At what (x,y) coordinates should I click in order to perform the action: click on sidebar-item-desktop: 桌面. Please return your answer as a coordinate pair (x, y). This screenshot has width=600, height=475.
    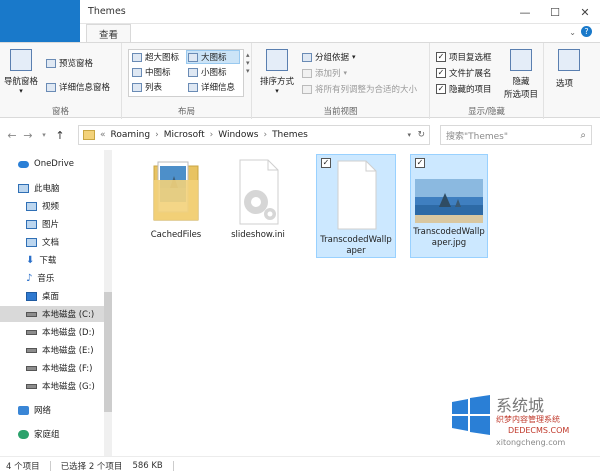
    Looking at the image, I should click on (42, 296).